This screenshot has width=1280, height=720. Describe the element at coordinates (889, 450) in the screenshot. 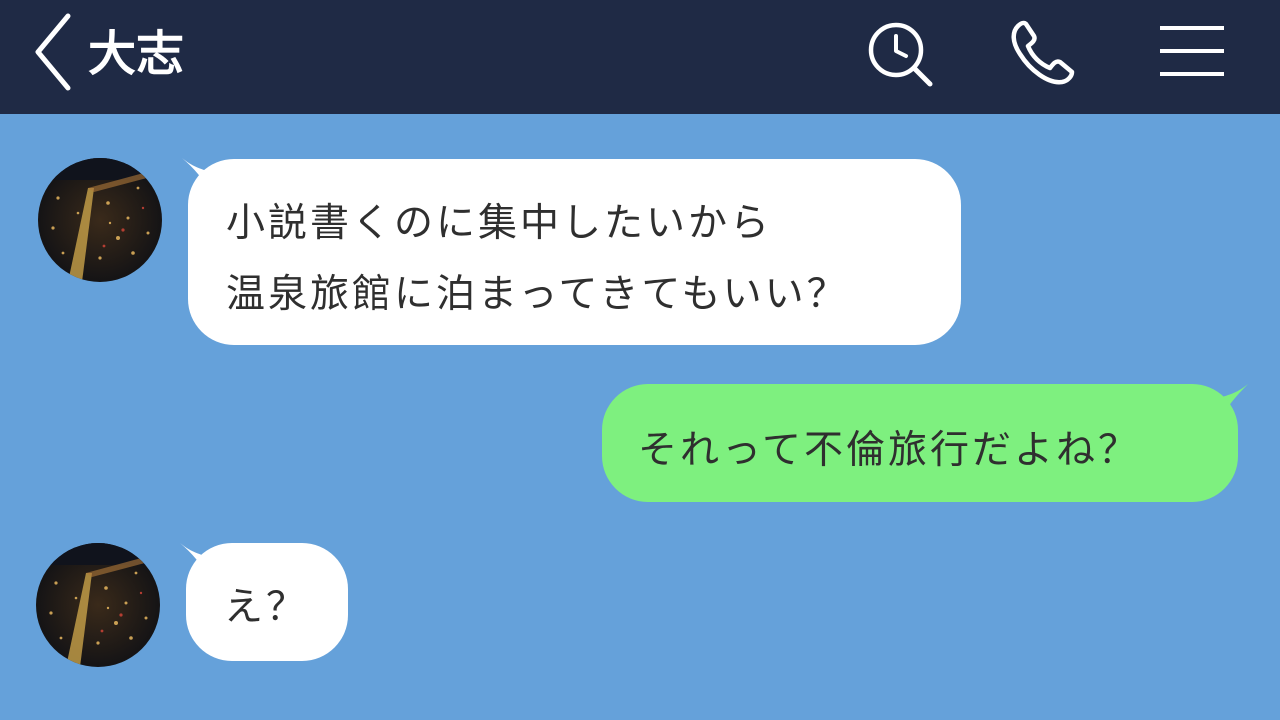

I see `message-text-line: それって不倫旅行だよね？` at that location.